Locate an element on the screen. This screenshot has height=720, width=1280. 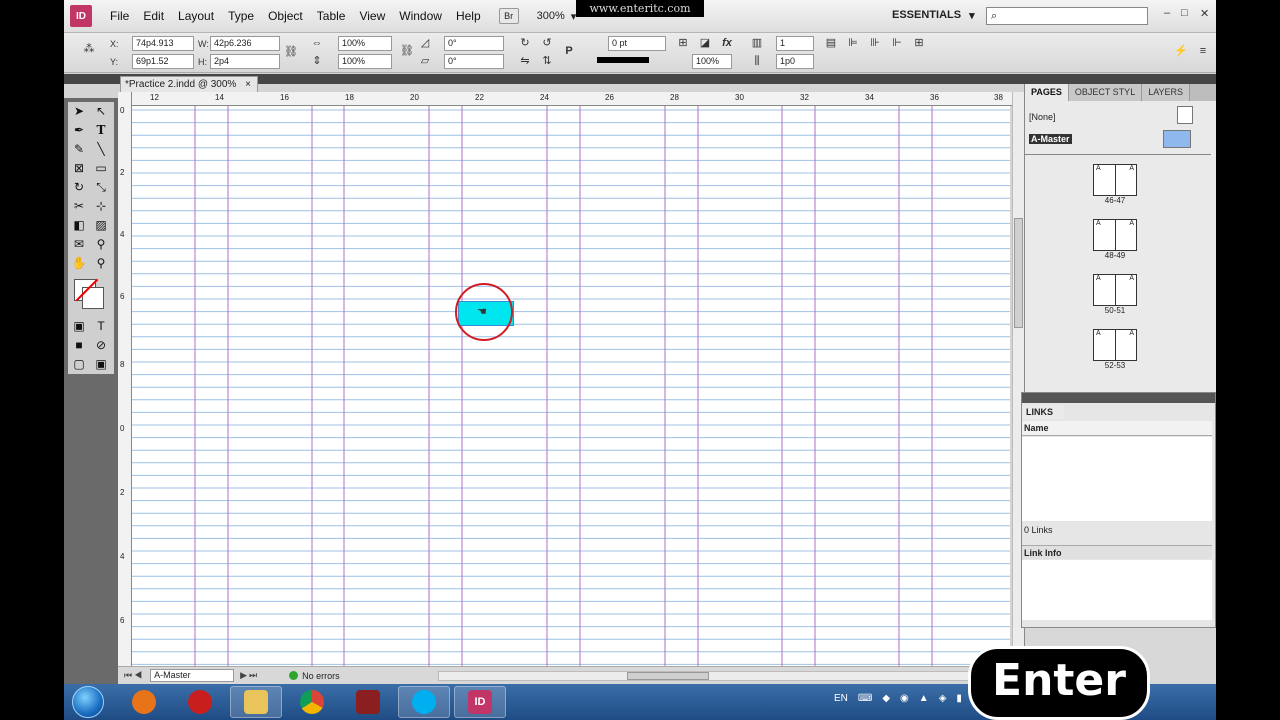
tab-object-styles: OBJECT STYL is located at coordinates (1105, 92).